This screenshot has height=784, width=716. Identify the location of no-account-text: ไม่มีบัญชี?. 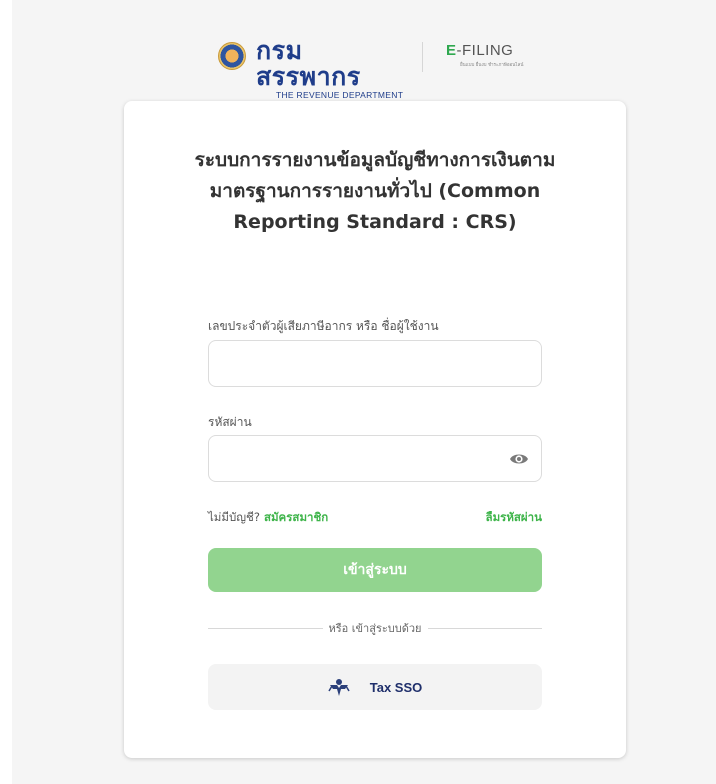
(234, 517).